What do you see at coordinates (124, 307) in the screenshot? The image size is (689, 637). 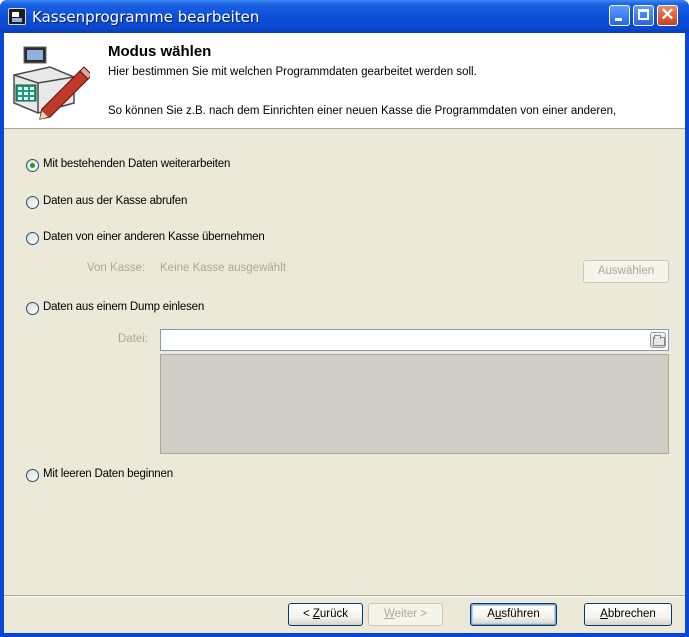 I see `option-dump-label: Daten aus einem Dump einlesen` at bounding box center [124, 307].